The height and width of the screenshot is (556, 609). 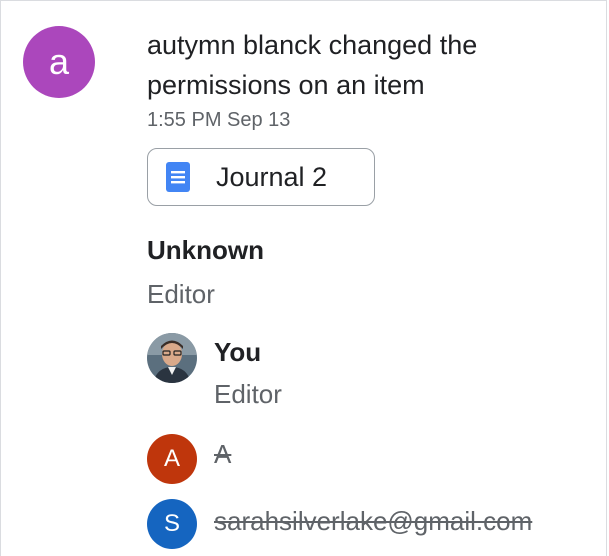 What do you see at coordinates (248, 394) in the screenshot?
I see `added-user-role: Editor` at bounding box center [248, 394].